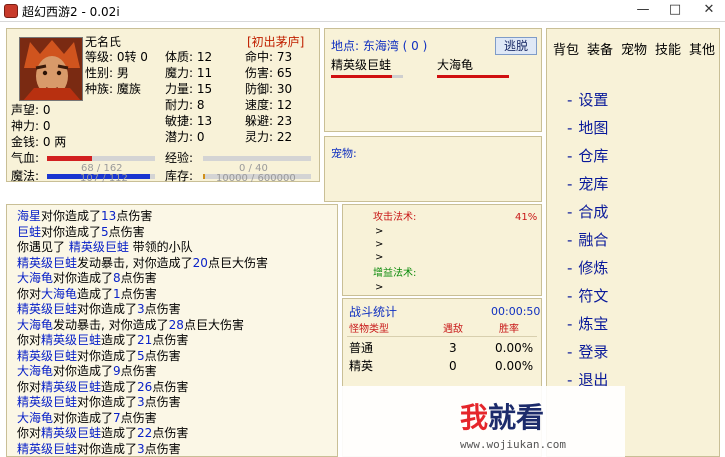  I want to click on log-highlight: 8, so click(117, 278).